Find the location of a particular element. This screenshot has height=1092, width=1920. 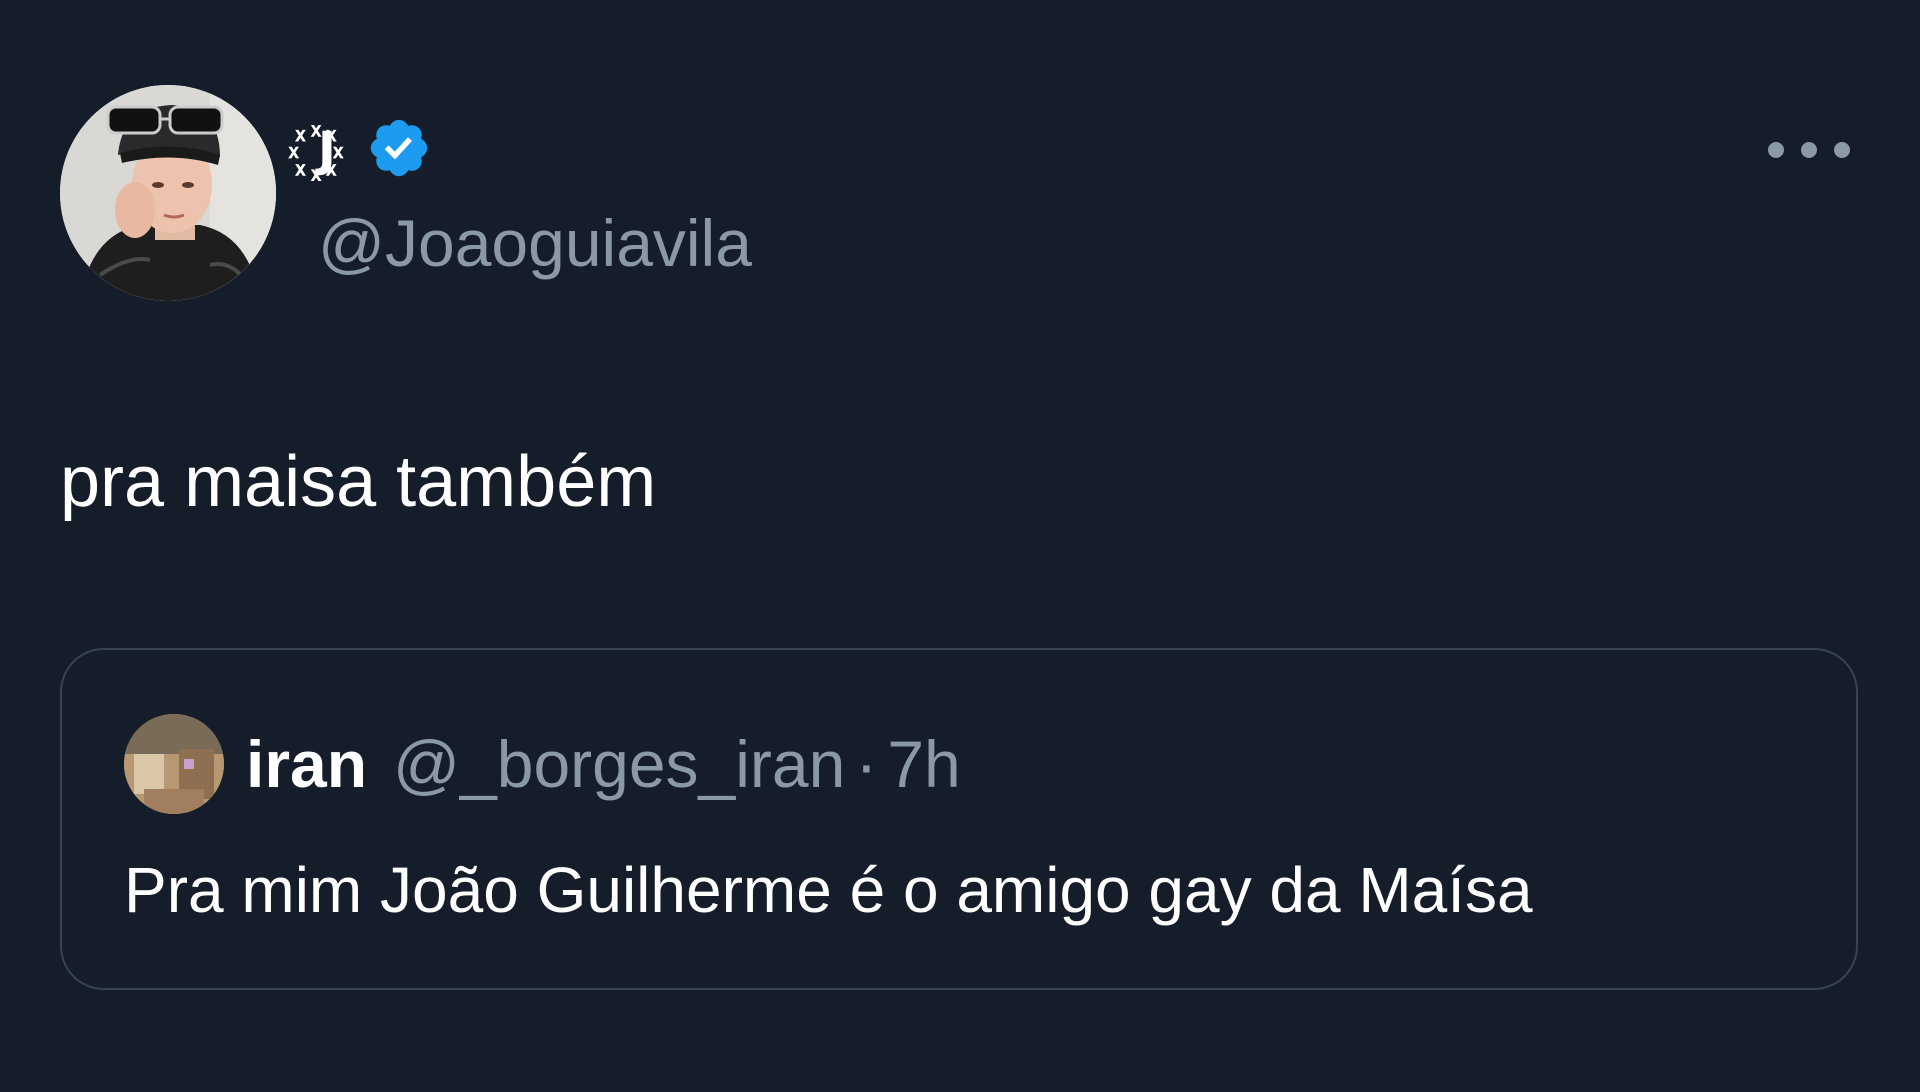

more-options-button is located at coordinates (1809, 150).